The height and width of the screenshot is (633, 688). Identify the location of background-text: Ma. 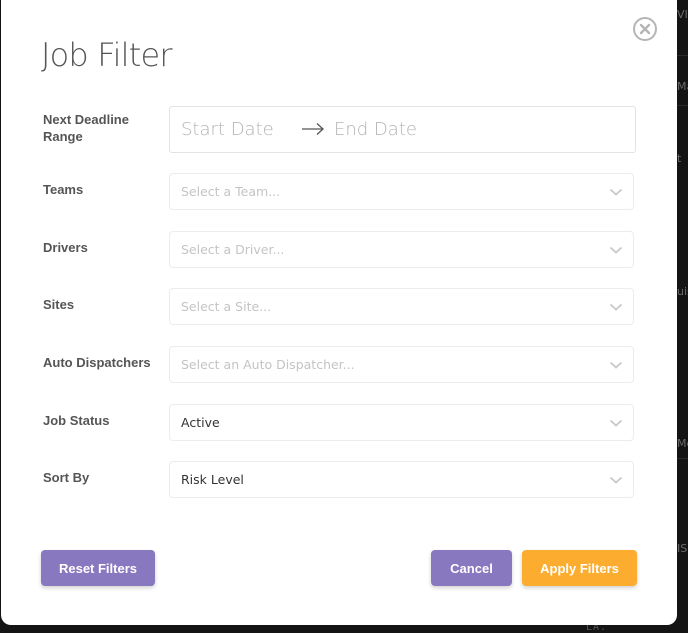
(682, 86).